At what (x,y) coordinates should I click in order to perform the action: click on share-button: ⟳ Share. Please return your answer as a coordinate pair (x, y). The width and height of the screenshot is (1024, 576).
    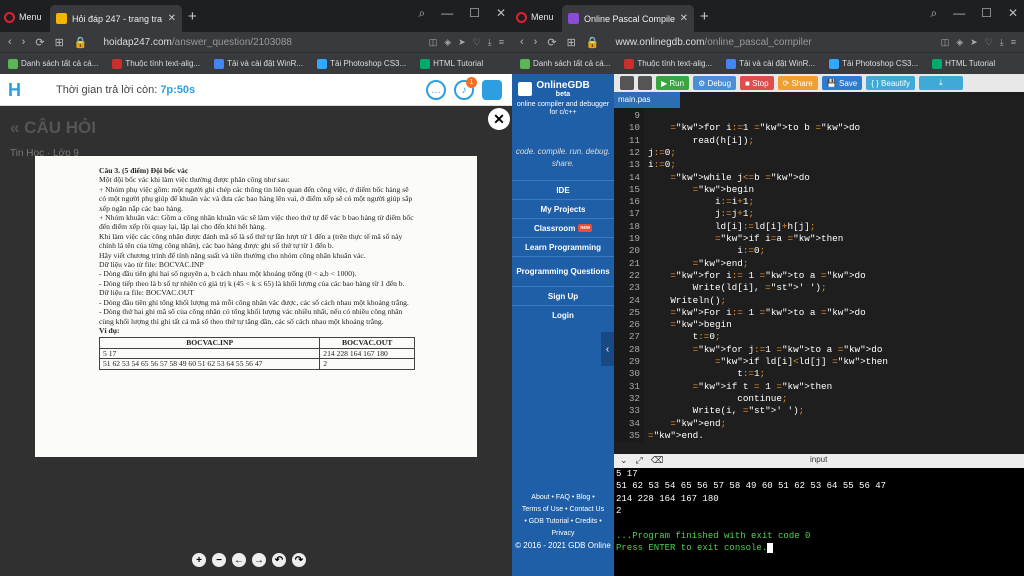
    Looking at the image, I should click on (797, 83).